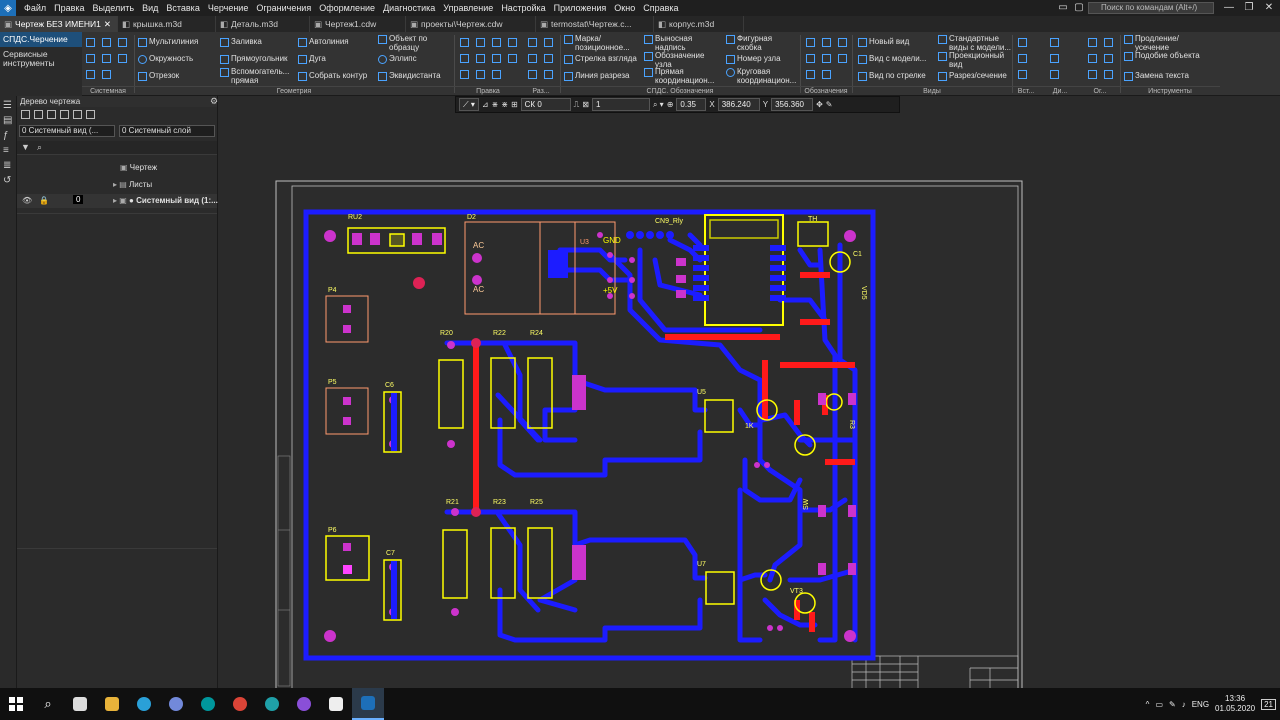 This screenshot has width=1280, height=720. Describe the element at coordinates (1235, 704) in the screenshot. I see `clock: 13:36 01.05.2020` at that location.